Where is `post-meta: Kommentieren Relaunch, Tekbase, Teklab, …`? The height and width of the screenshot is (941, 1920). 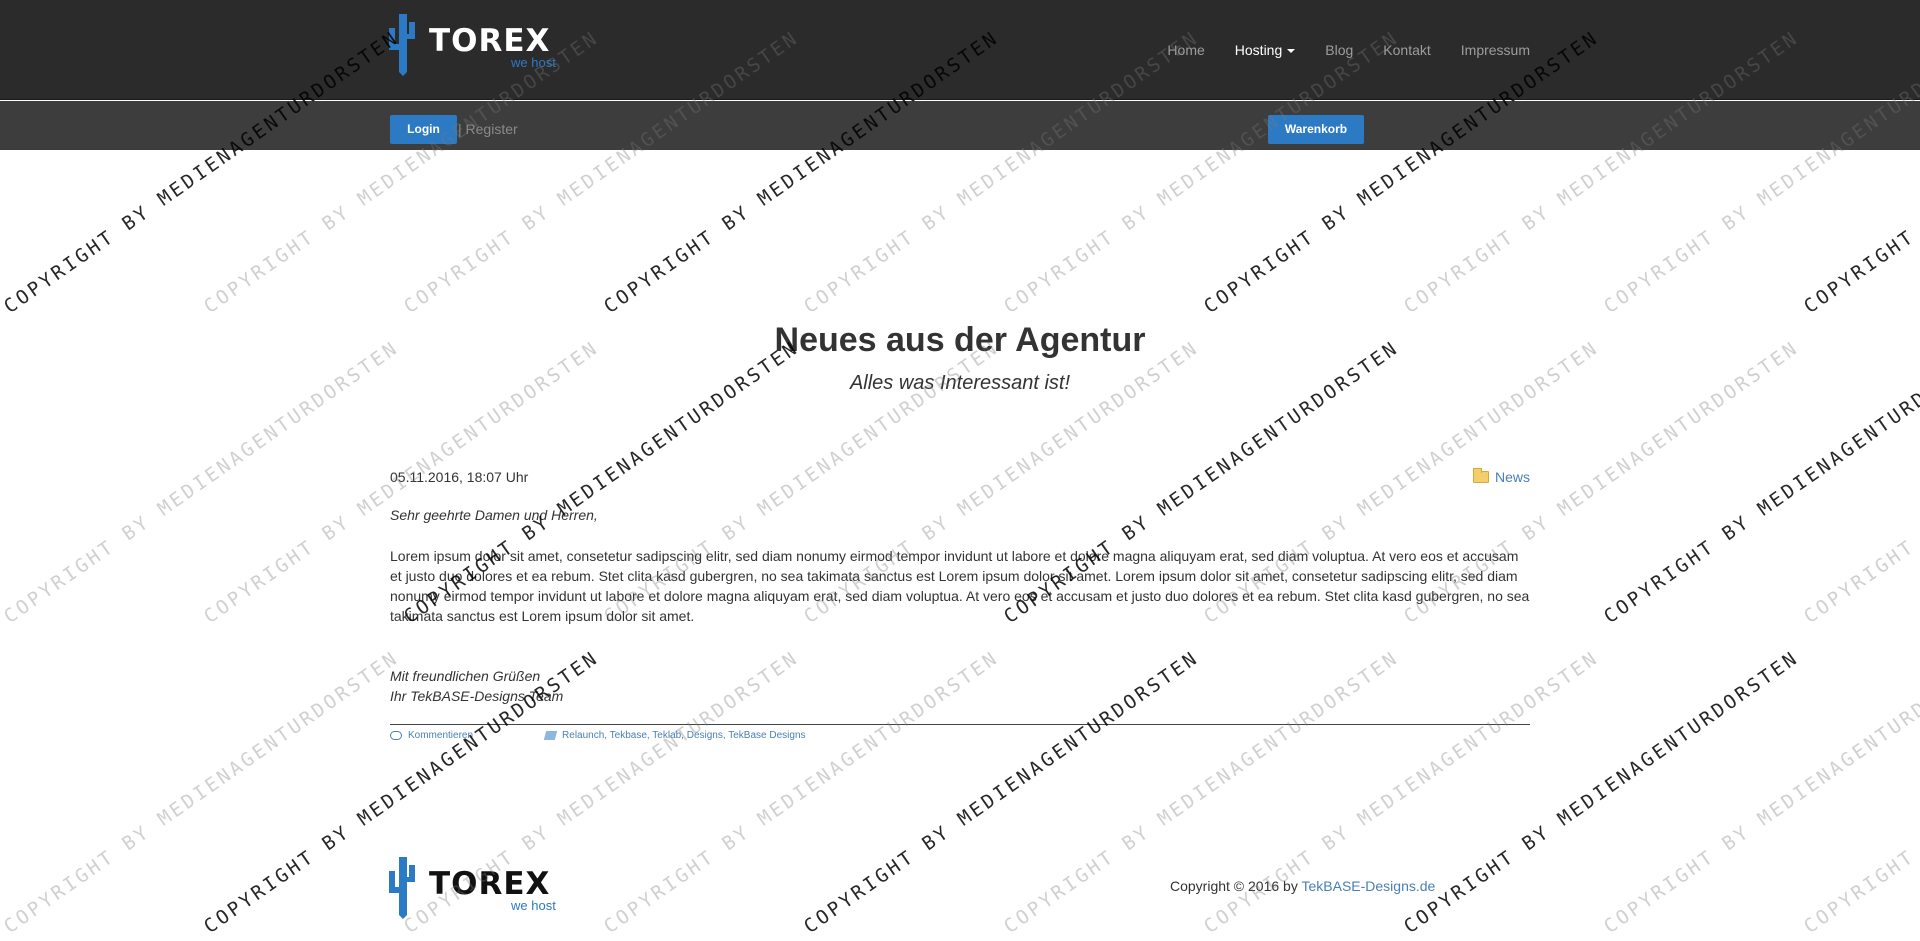 post-meta: Kommentieren Relaunch, Tekbase, Teklab, … is located at coordinates (598, 735).